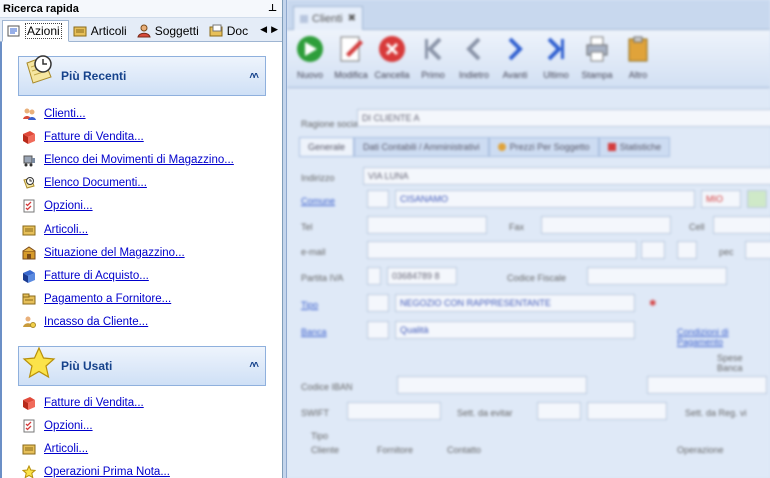 This screenshot has height=478, width=770. I want to click on piva-field: 03684789 8, so click(422, 276).